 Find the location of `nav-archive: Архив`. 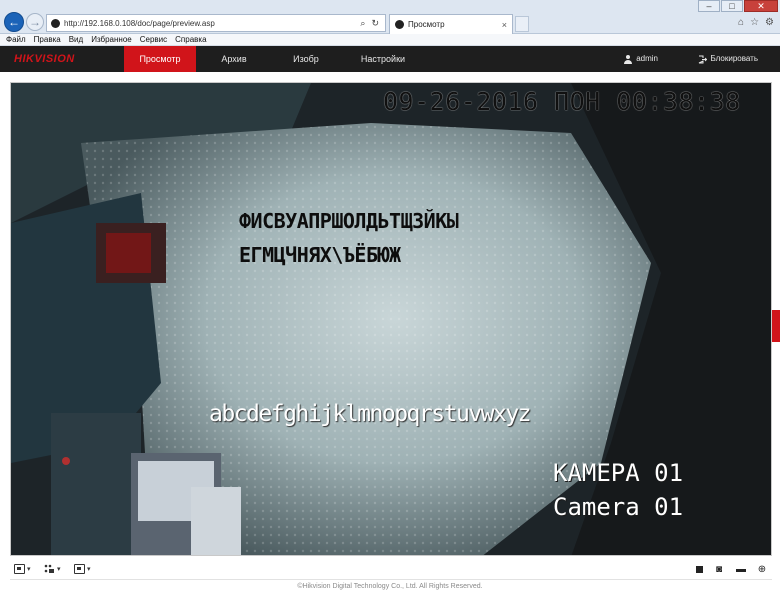

nav-archive: Архив is located at coordinates (234, 59).